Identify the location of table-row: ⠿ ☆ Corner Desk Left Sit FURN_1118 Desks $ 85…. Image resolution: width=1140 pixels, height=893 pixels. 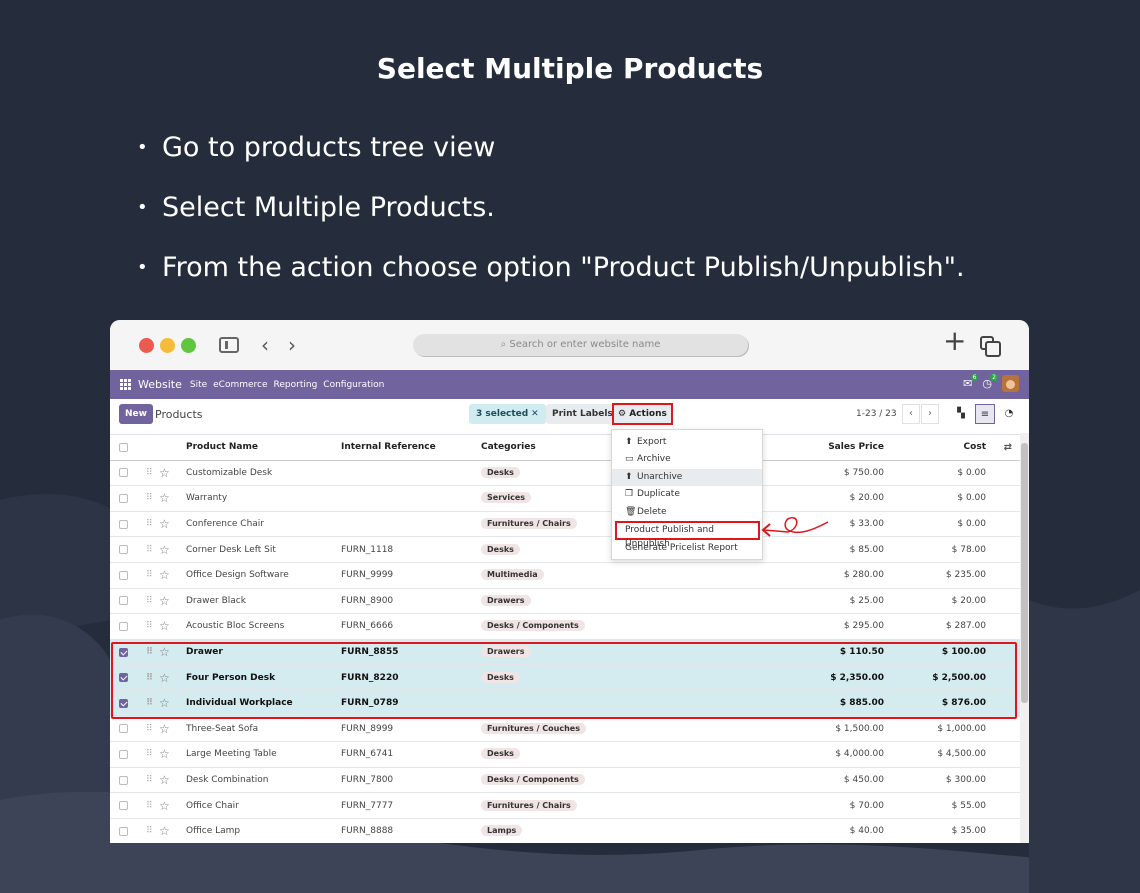
(569, 550).